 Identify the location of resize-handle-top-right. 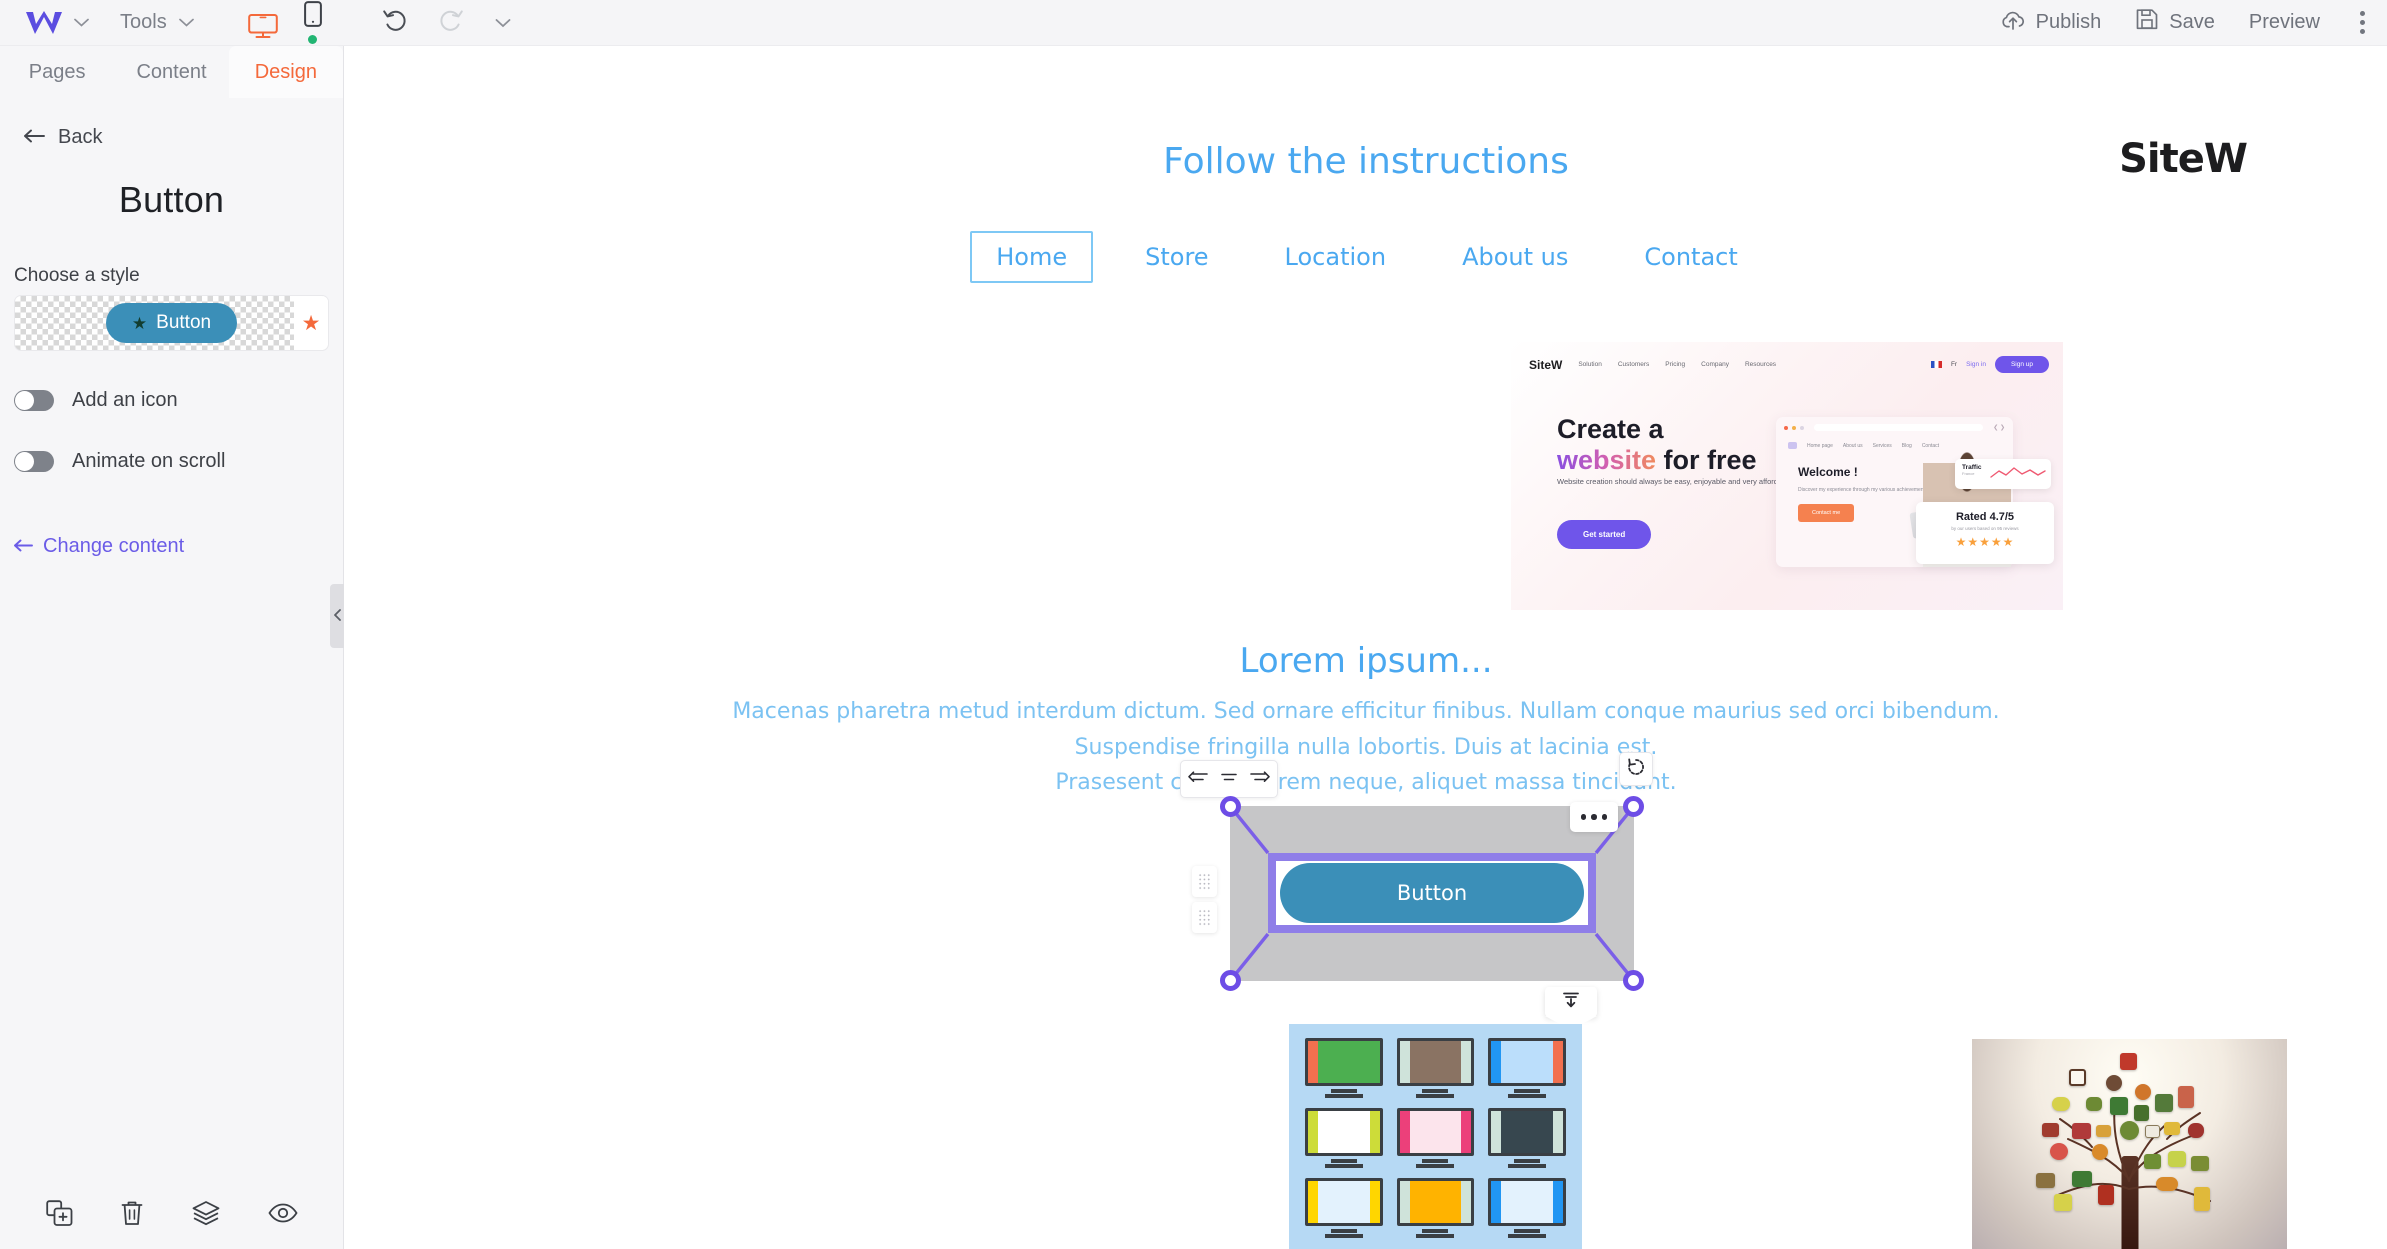
(1633, 806).